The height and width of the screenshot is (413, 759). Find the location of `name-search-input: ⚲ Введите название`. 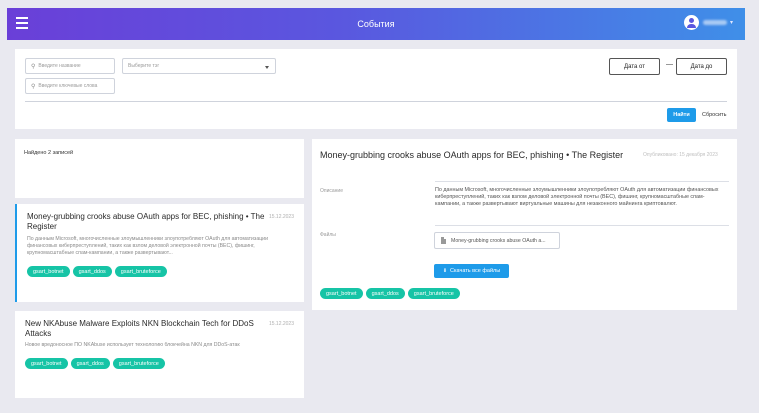

name-search-input: ⚲ Введите название is located at coordinates (70, 66).